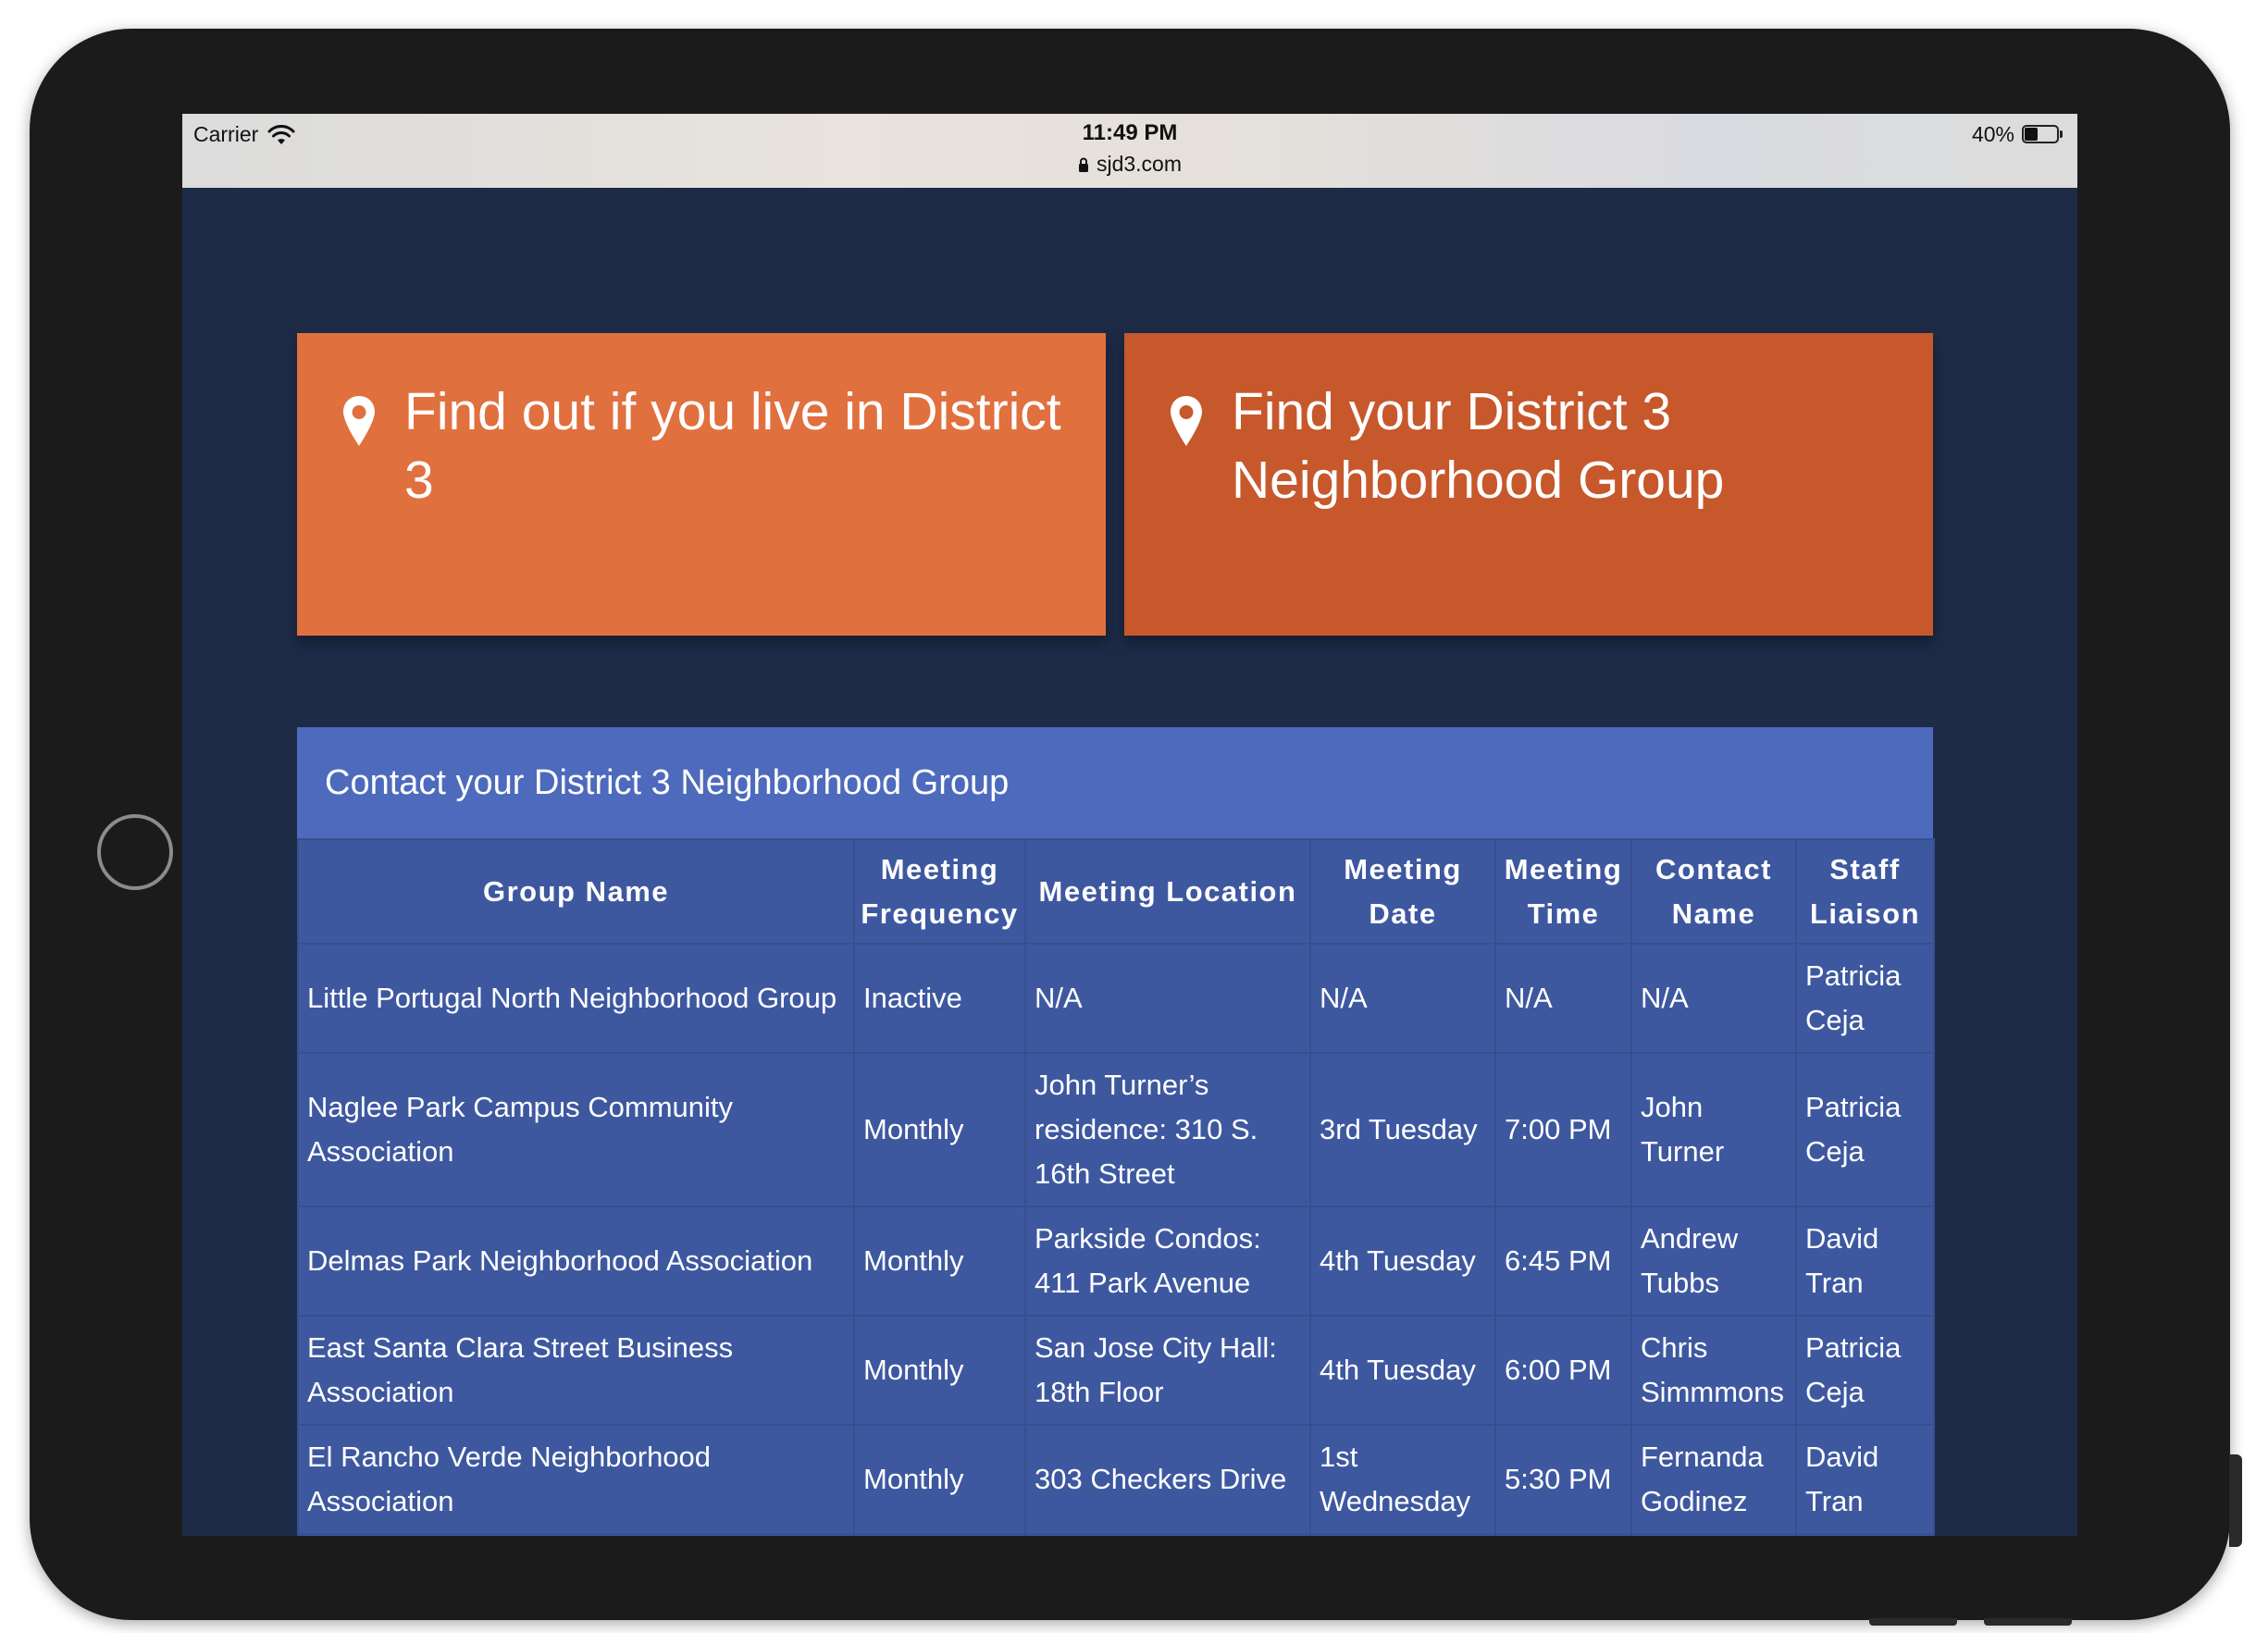 The height and width of the screenshot is (1633, 2268). What do you see at coordinates (1083, 164) in the screenshot?
I see `lock-icon` at bounding box center [1083, 164].